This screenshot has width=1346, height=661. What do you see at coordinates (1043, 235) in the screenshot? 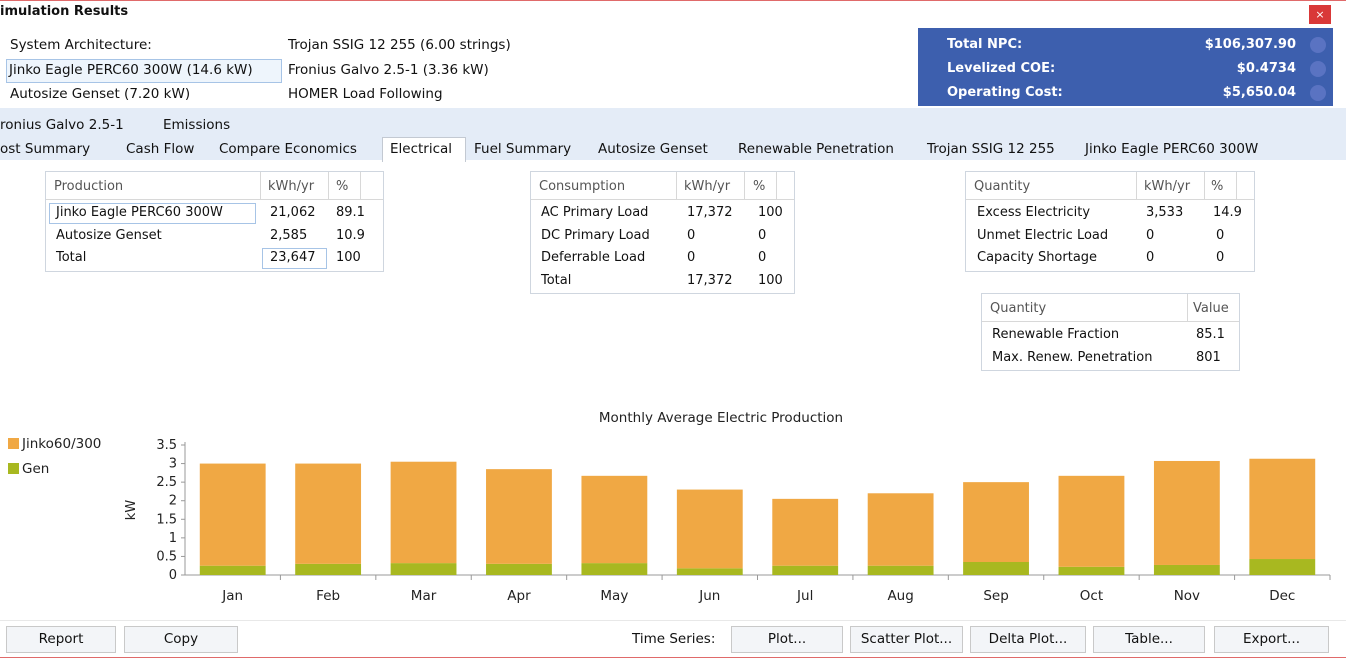
I see `quantity-row-2-name: Unmet Electric Load` at bounding box center [1043, 235].